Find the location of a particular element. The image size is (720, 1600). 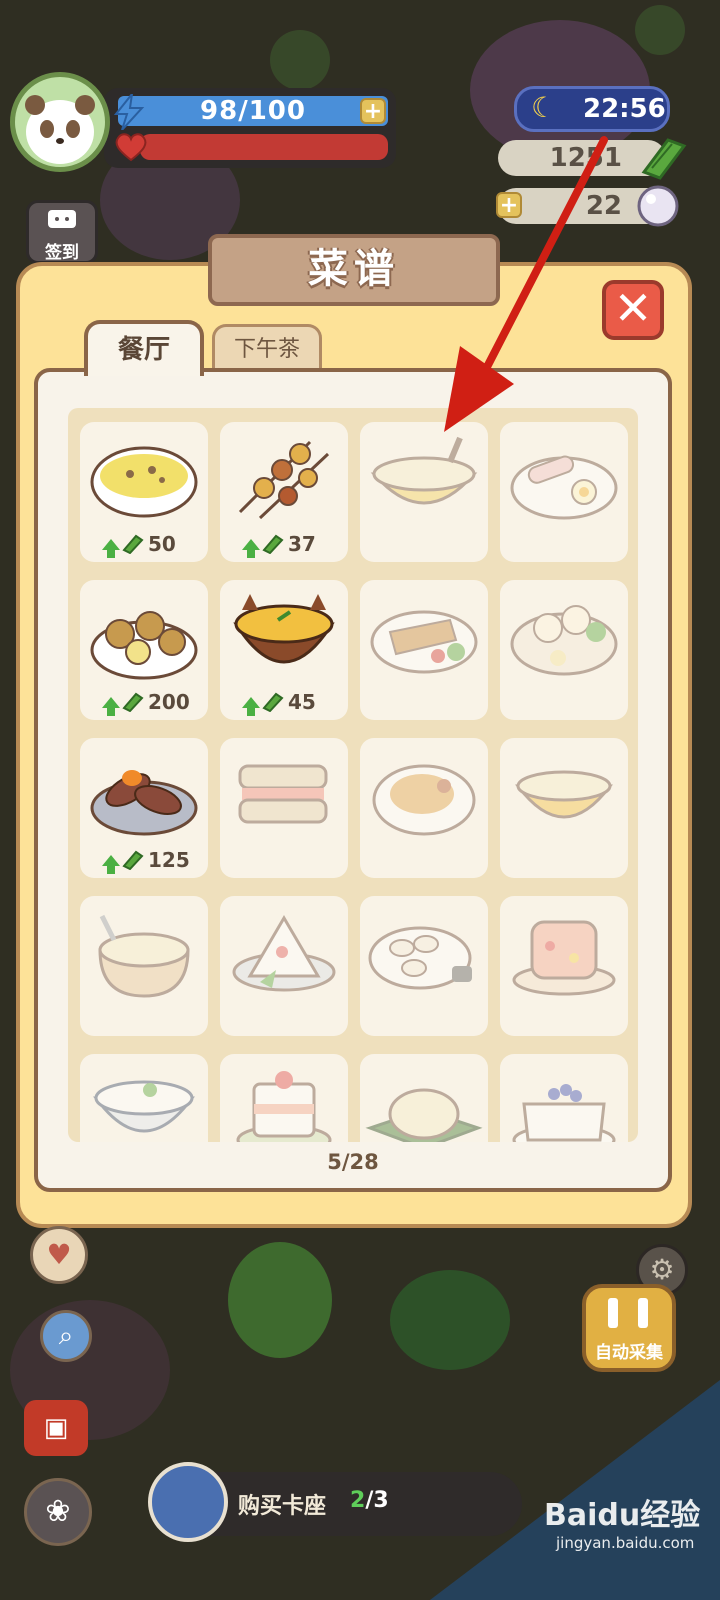

tab-afternoon-tea: 下午茶 is located at coordinates (267, 349).